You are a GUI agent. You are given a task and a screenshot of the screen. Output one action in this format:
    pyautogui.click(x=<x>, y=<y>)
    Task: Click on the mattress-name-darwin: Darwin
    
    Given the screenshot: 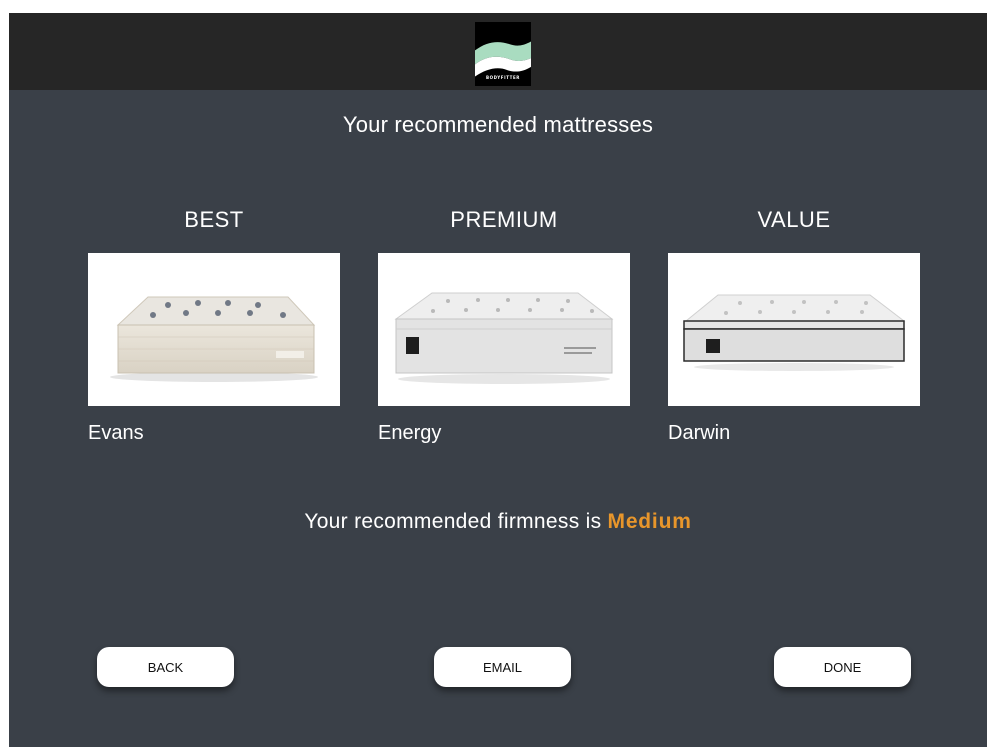 What is the action you would take?
    pyautogui.click(x=699, y=433)
    